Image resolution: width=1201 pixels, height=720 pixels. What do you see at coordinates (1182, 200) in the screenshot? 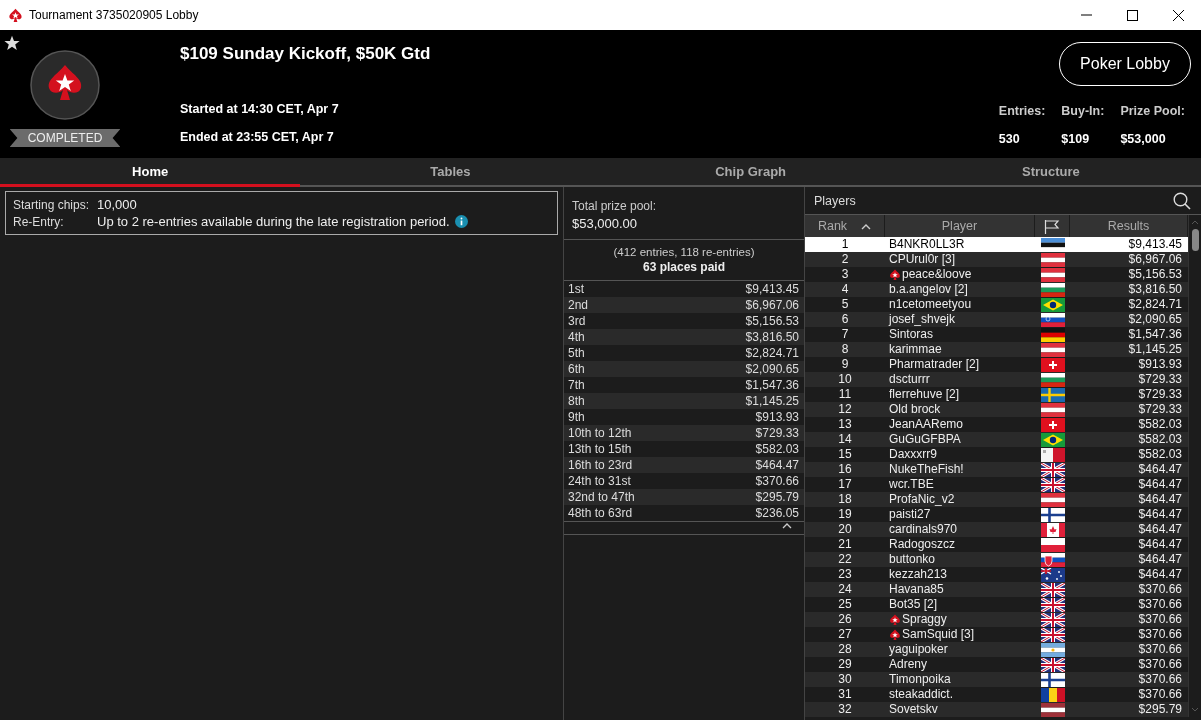
I see `search-icon` at bounding box center [1182, 200].